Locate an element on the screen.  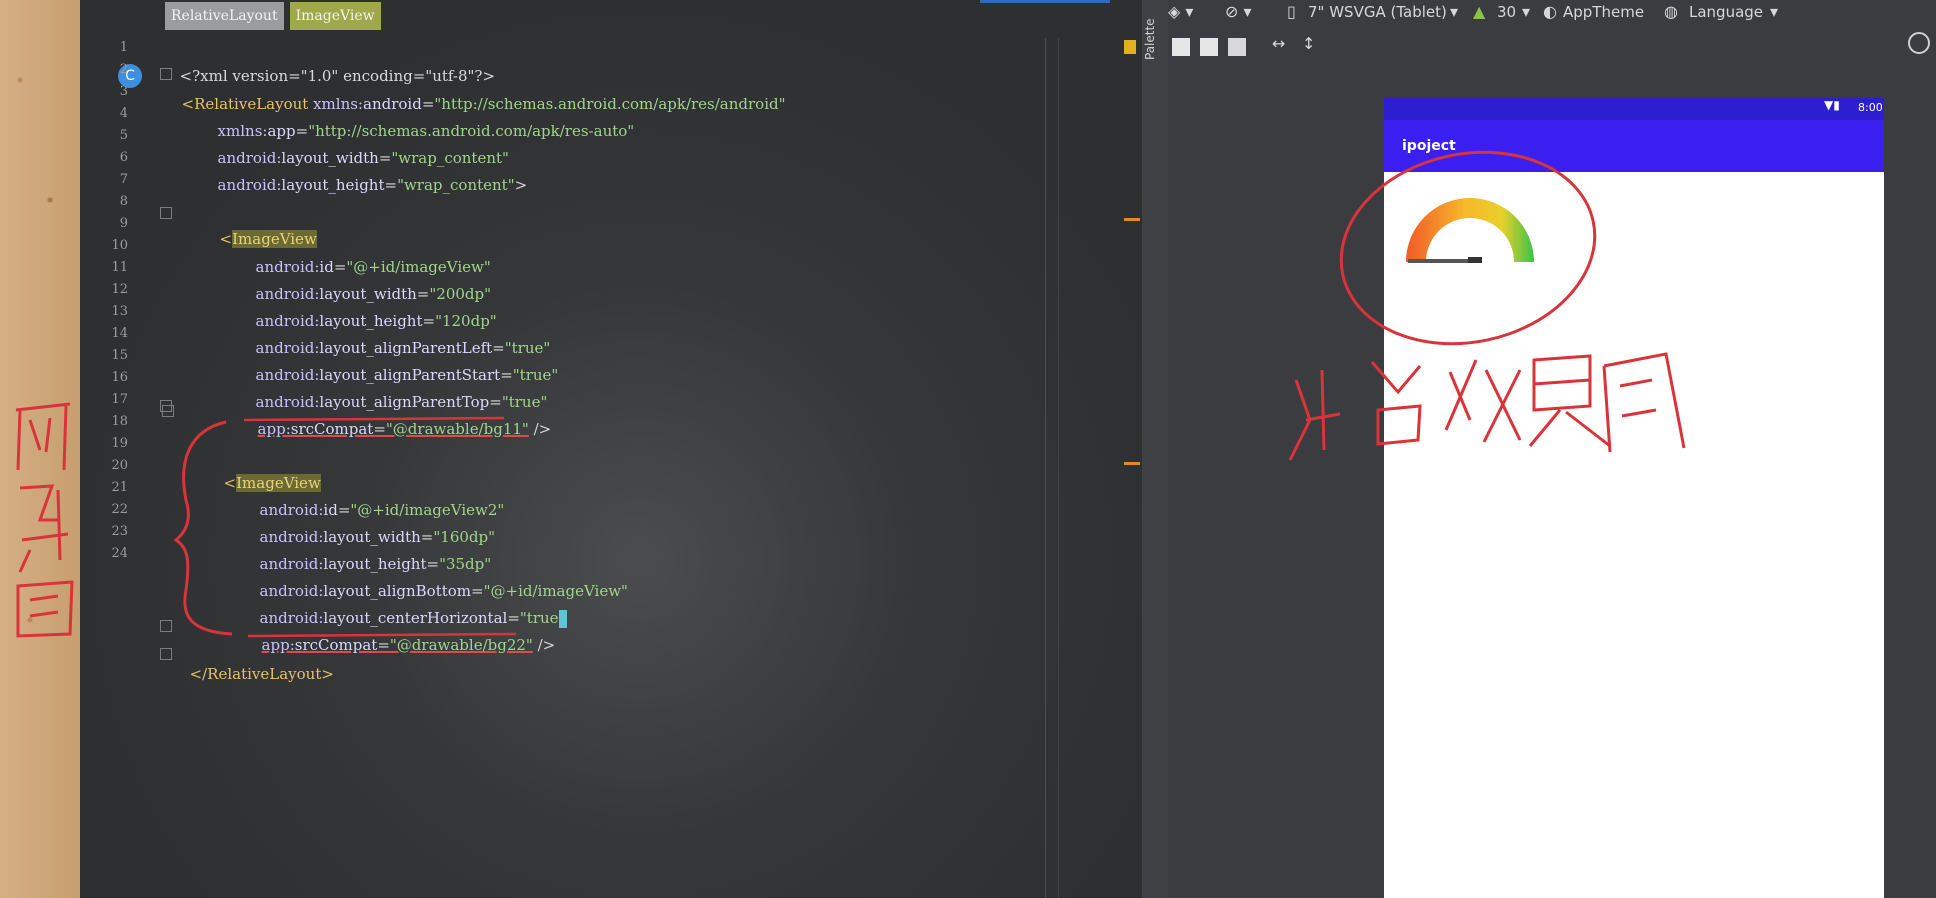
line-number: 23 is located at coordinates (119, 531).